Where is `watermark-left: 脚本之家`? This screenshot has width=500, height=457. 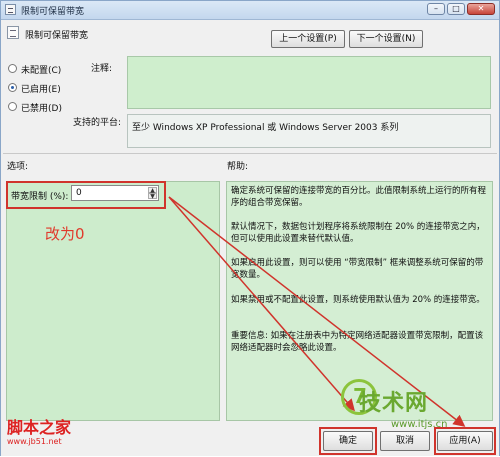 watermark-left: 脚本之家 is located at coordinates (39, 427).